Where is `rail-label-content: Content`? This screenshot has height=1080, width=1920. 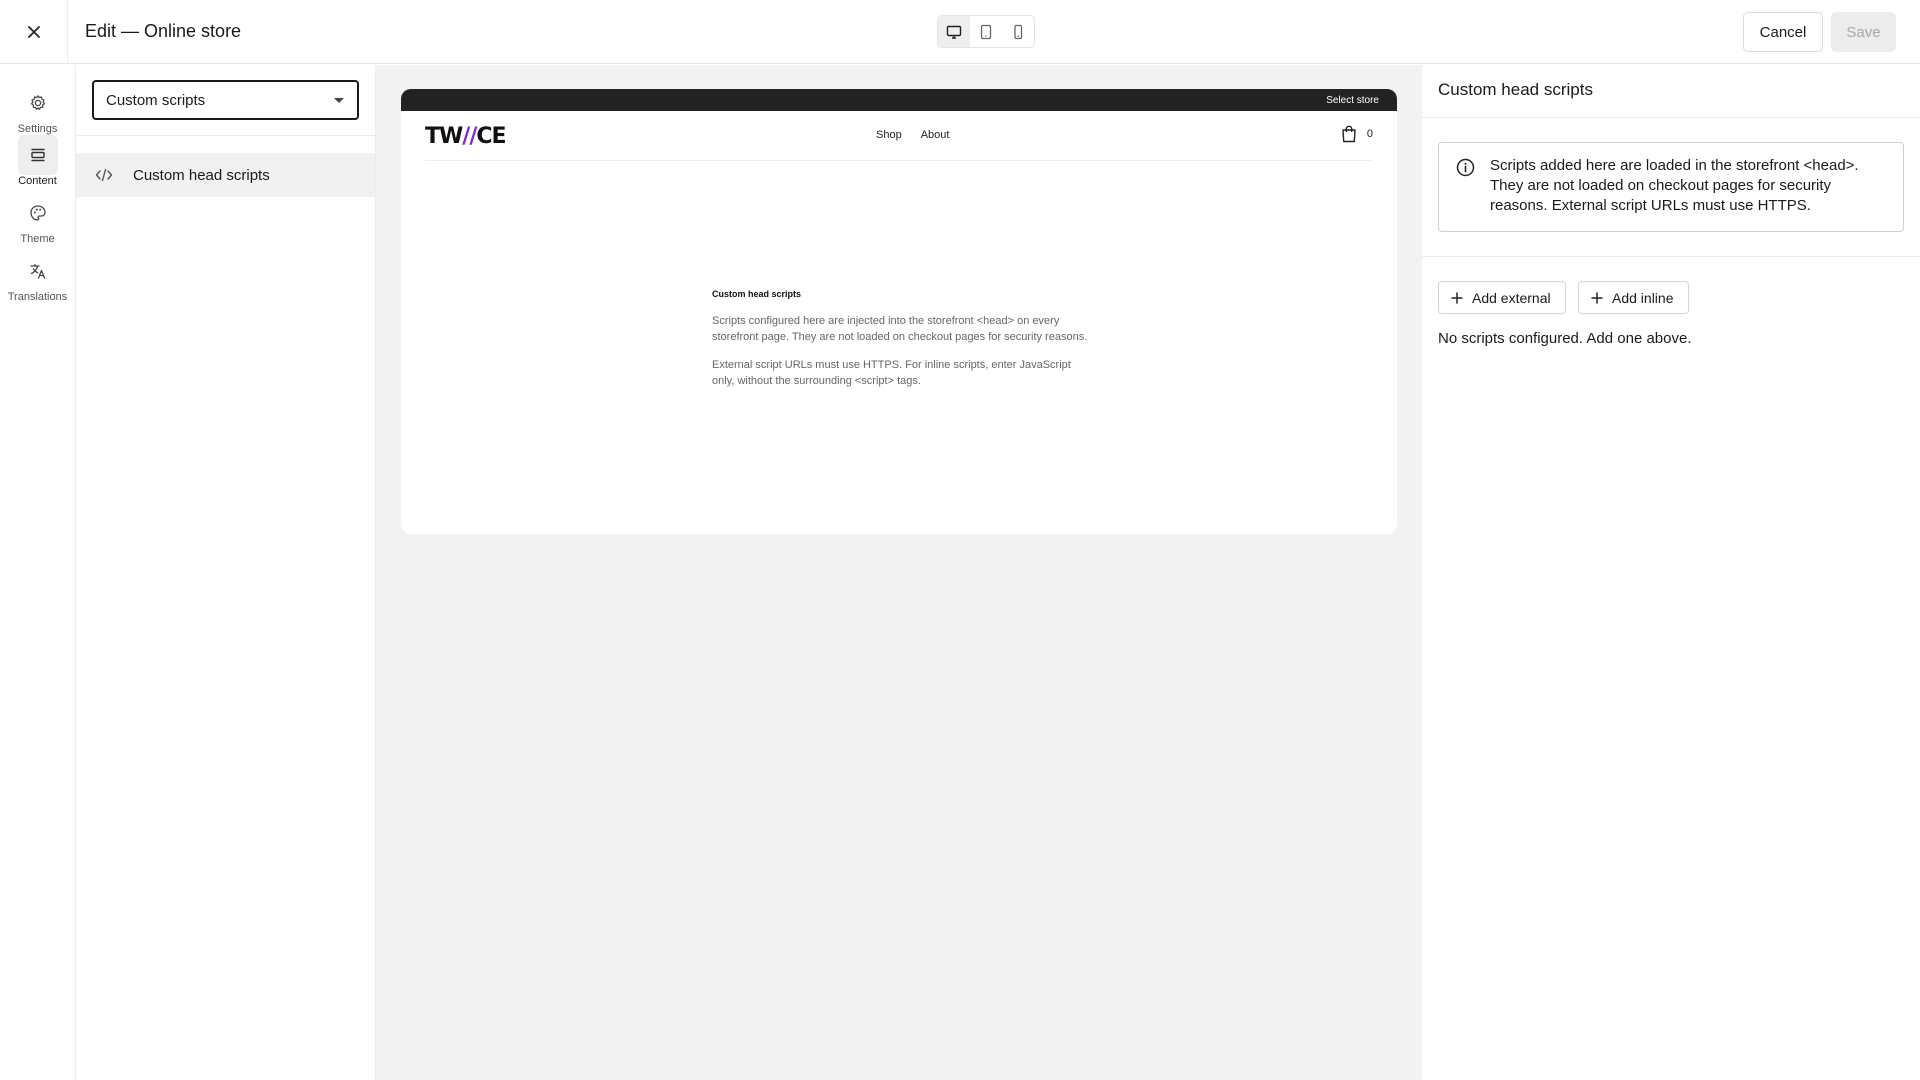
rail-label-content: Content is located at coordinates (37, 181).